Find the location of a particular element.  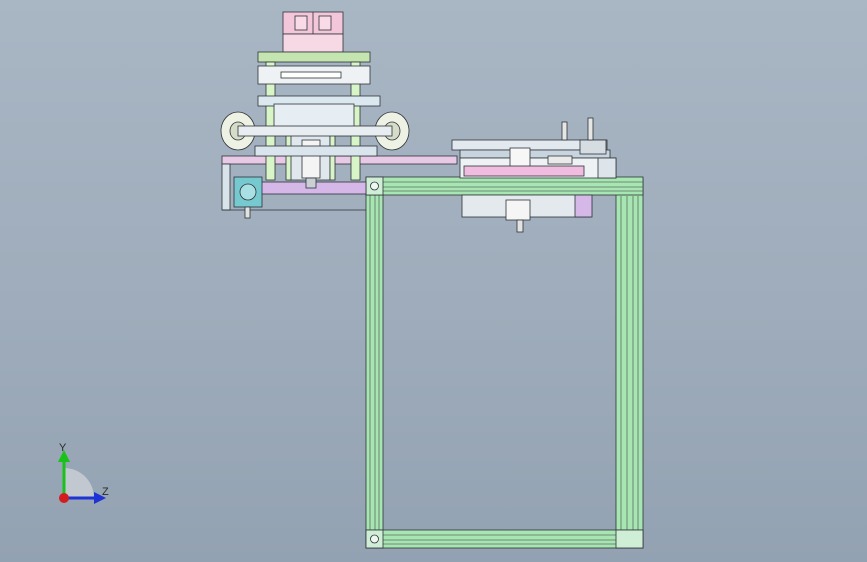

z-axis-label: Z is located at coordinates (105, 492).